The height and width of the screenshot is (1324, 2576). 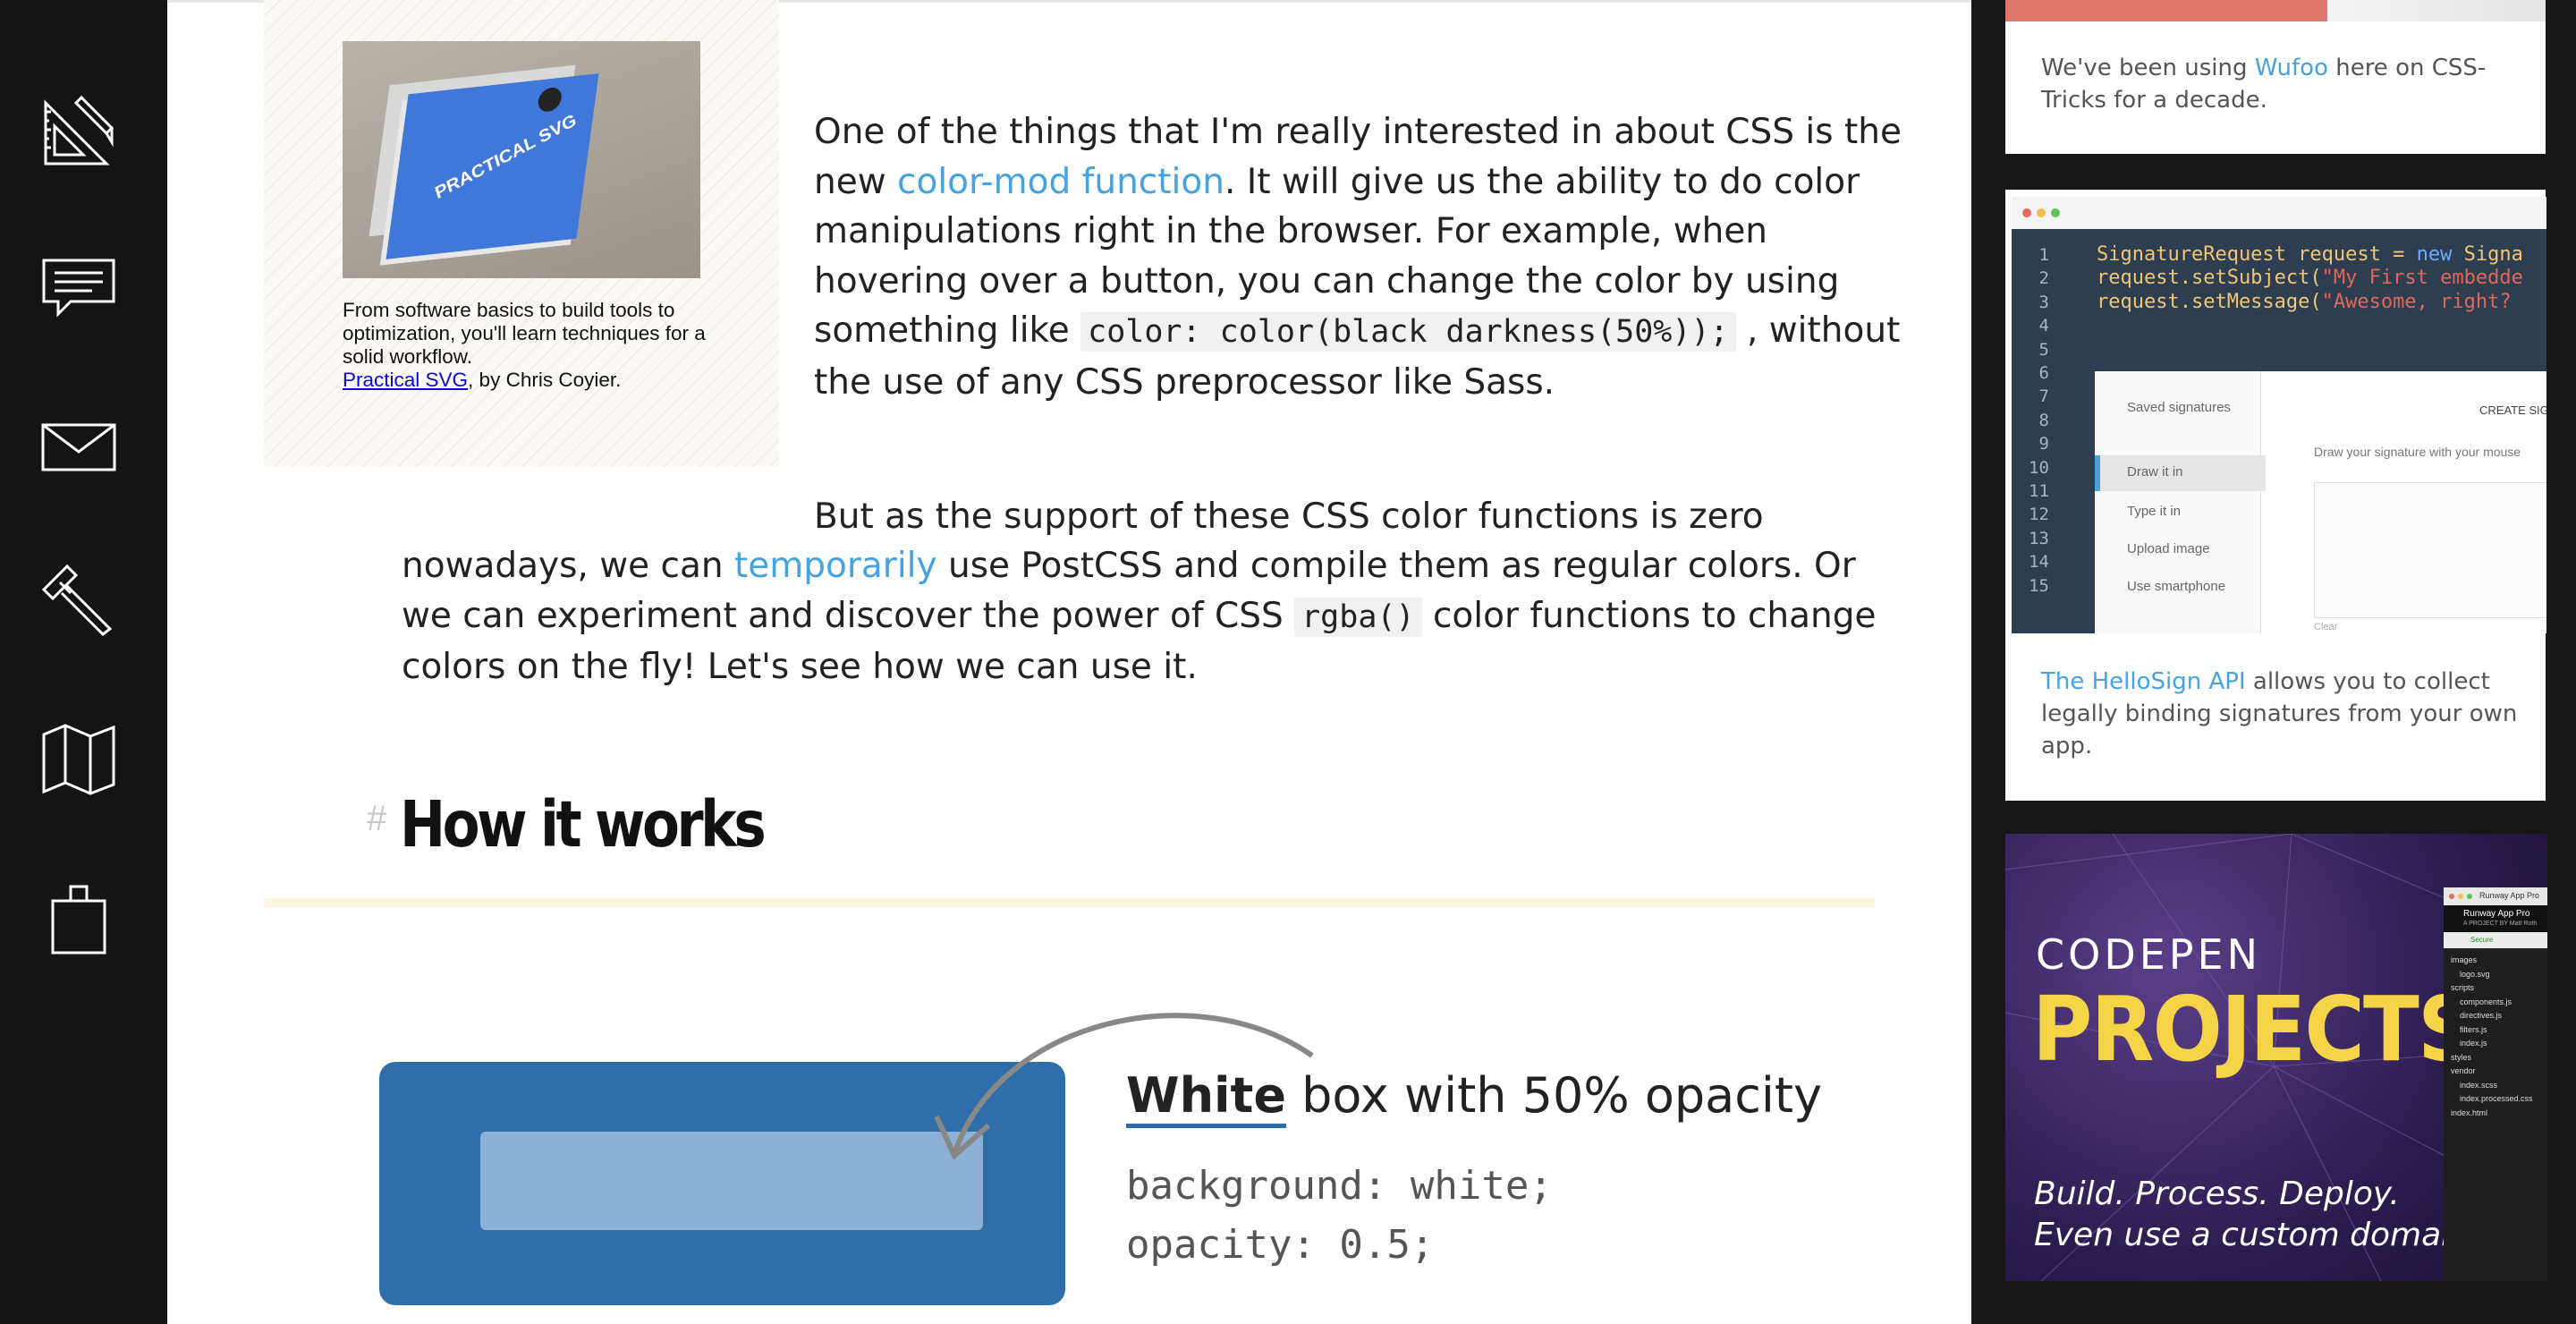 I want to click on forums-nav-button, so click(x=78, y=285).